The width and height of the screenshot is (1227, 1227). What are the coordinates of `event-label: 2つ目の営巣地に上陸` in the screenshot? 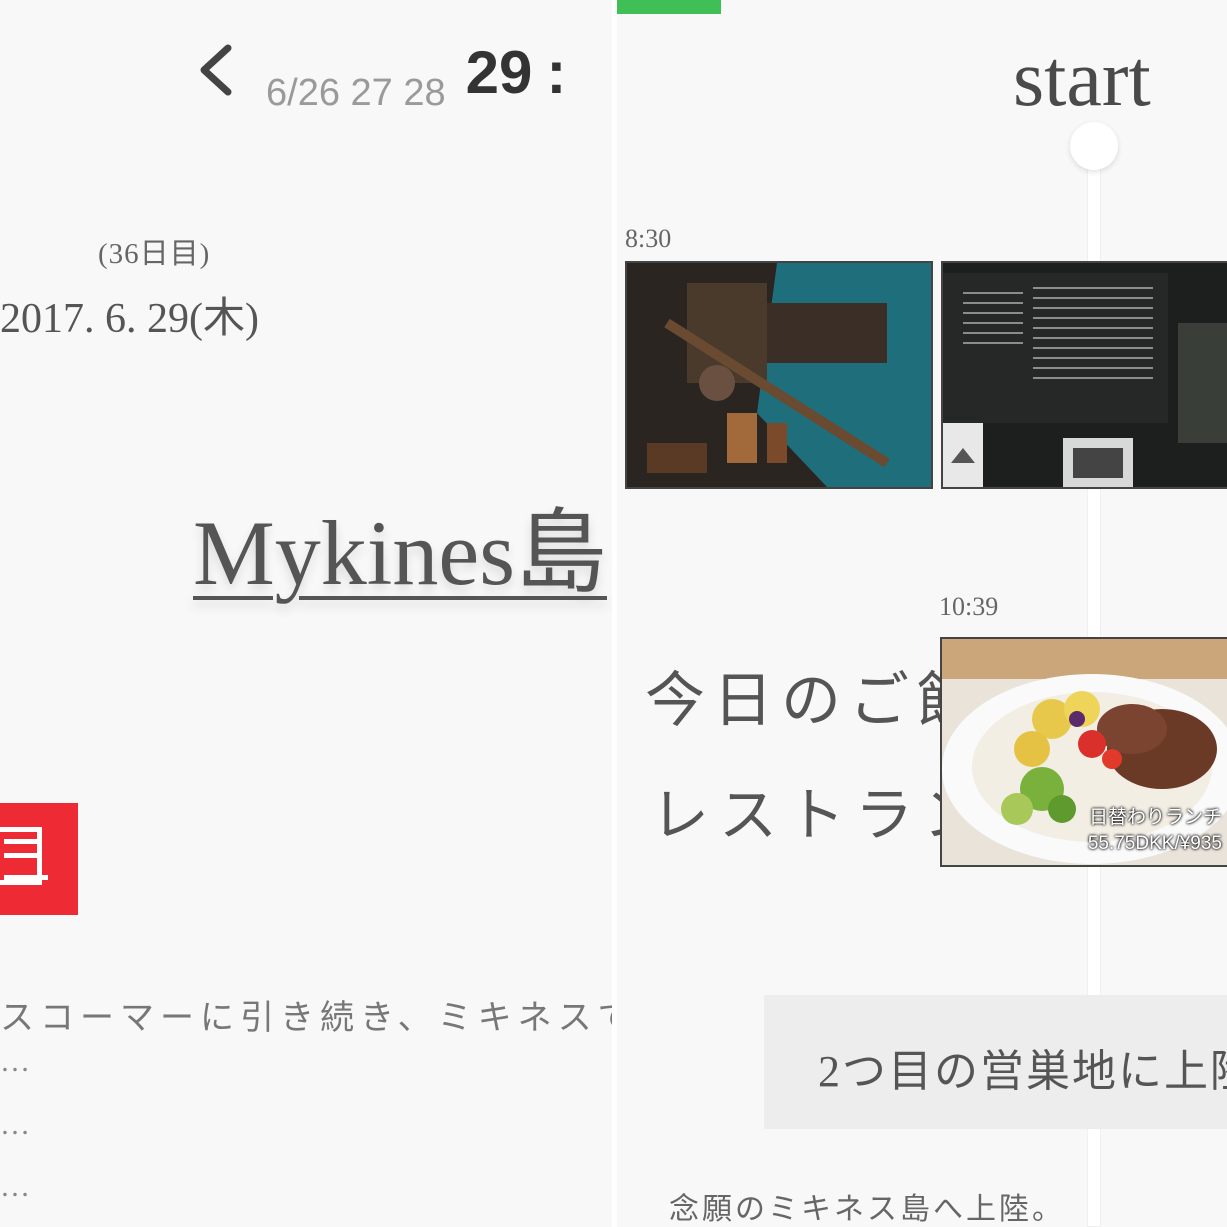 It's located at (1022, 1071).